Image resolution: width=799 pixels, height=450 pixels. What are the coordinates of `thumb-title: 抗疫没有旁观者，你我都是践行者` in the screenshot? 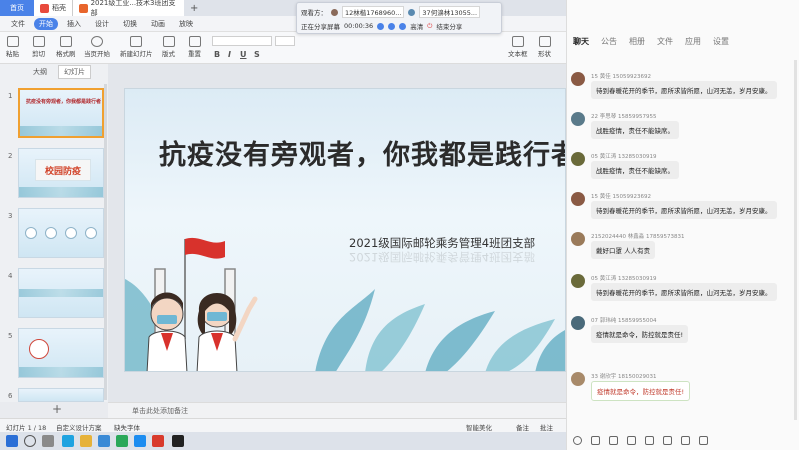 It's located at (64, 102).